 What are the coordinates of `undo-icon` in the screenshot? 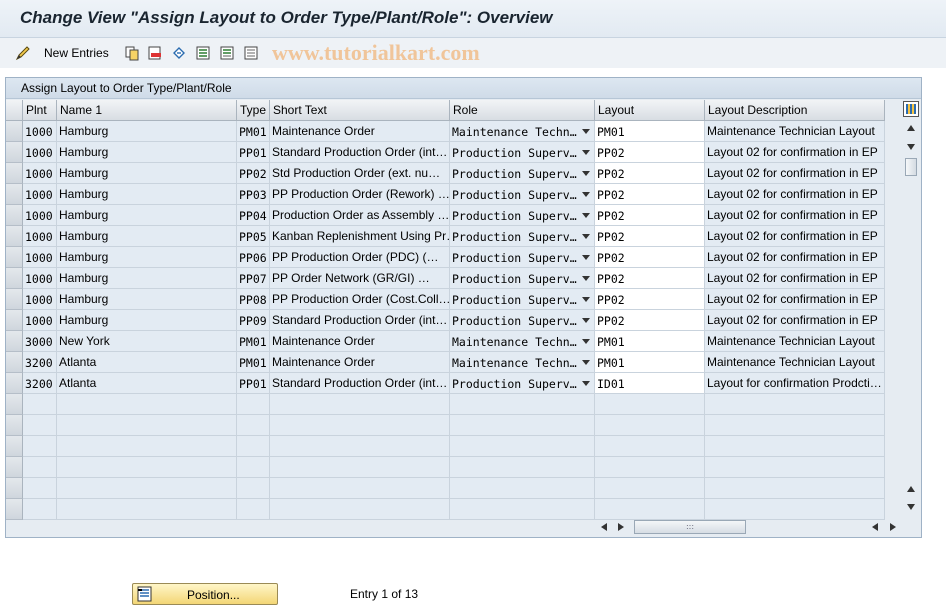 It's located at (179, 53).